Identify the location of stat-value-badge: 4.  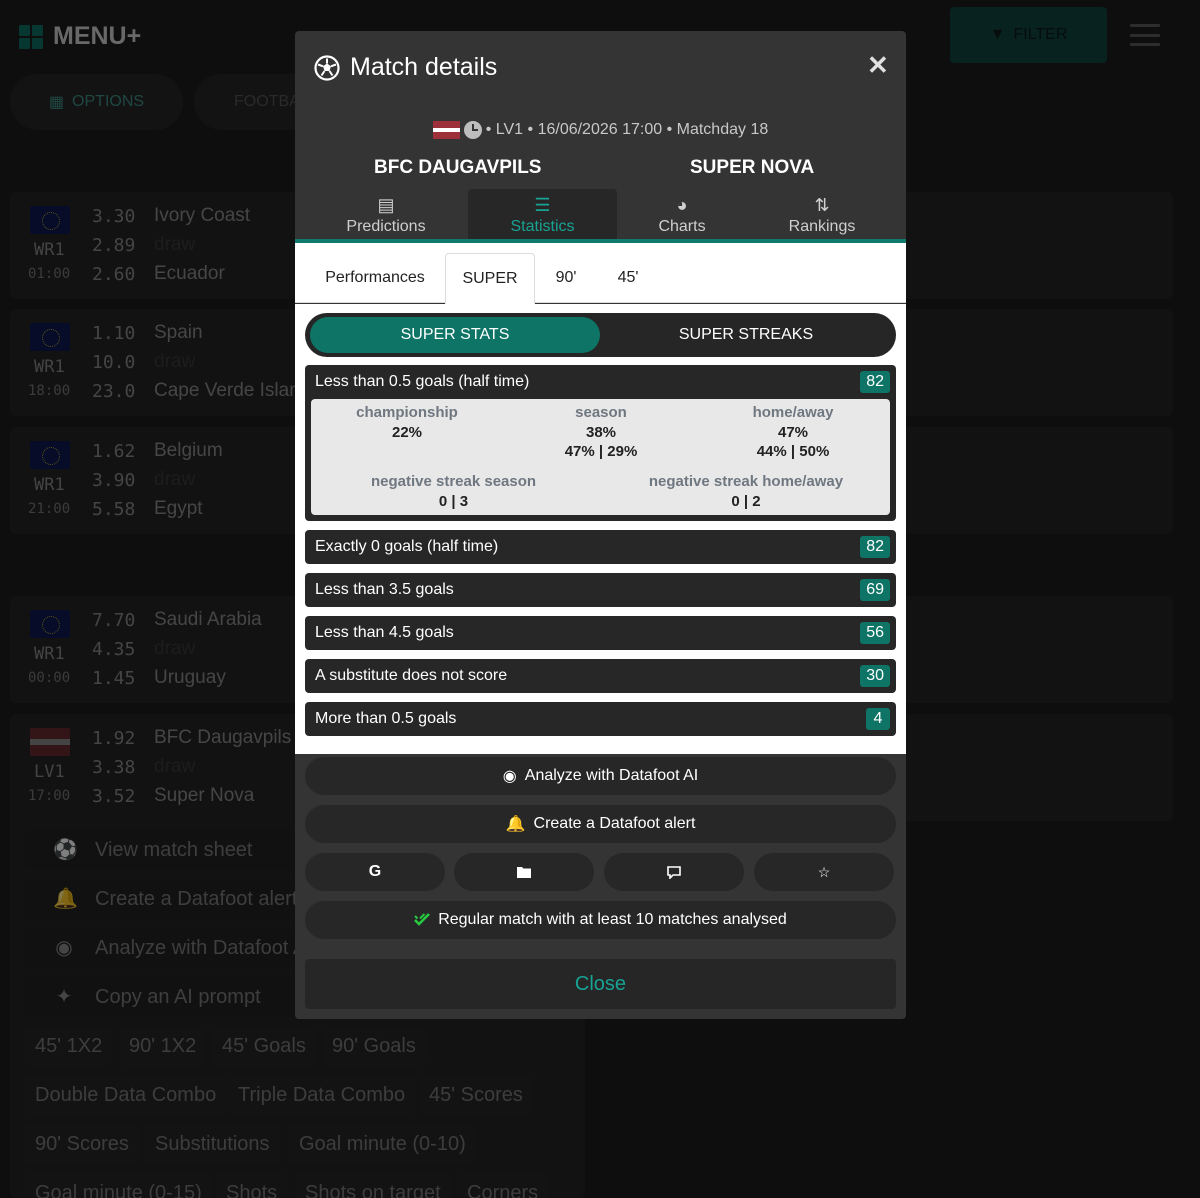
(878, 719).